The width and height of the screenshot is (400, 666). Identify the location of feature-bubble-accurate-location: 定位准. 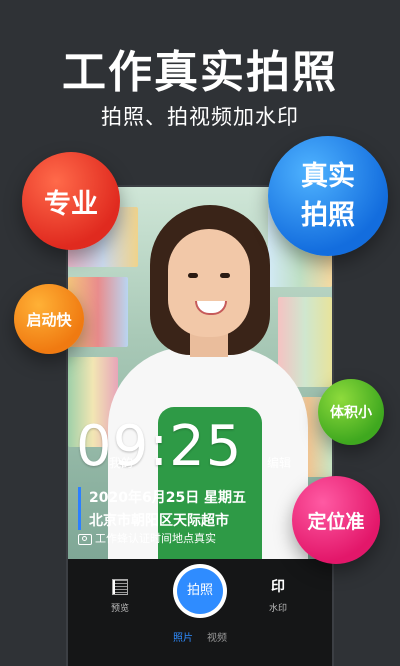
(336, 520).